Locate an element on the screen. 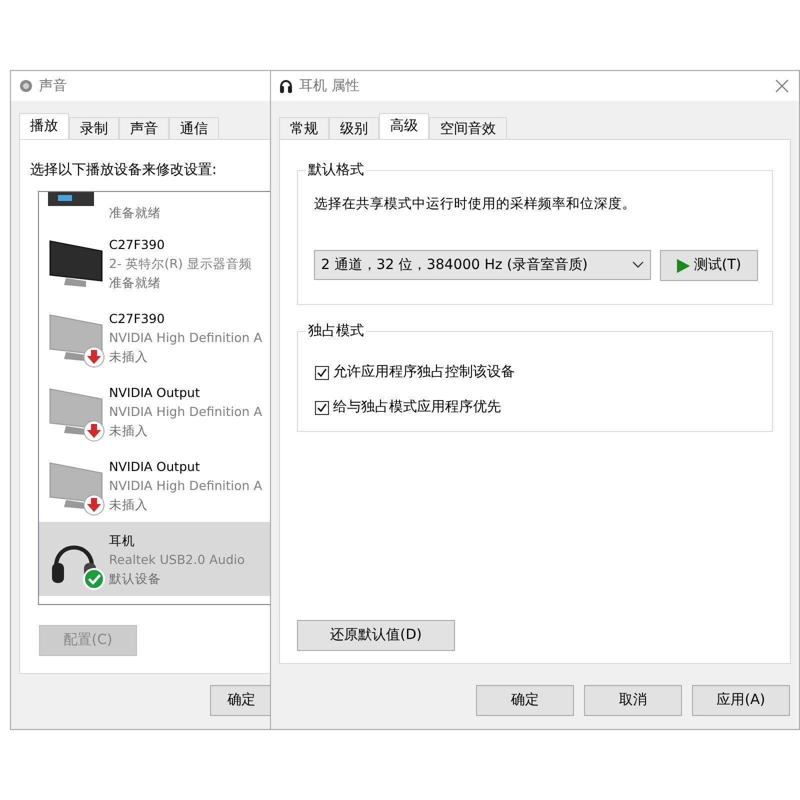  ok-button: 确定 is located at coordinates (241, 700).